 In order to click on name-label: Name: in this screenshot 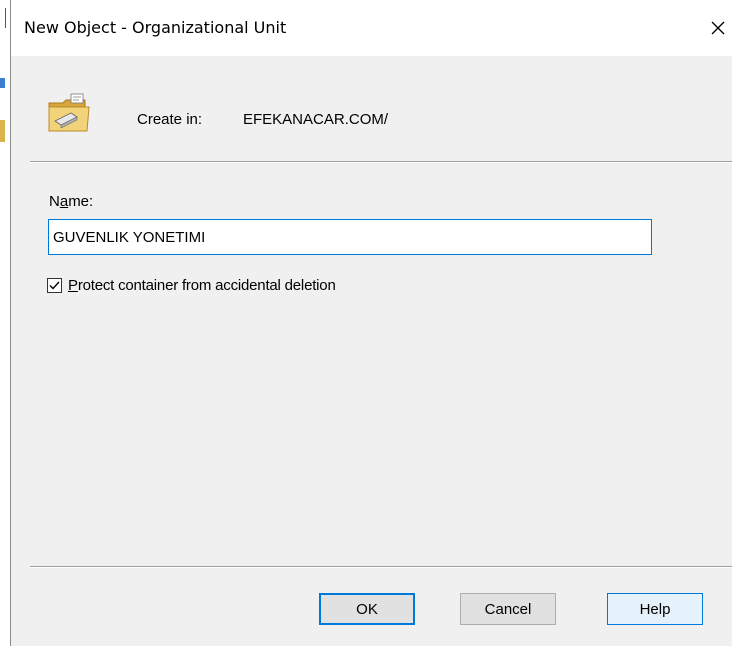, I will do `click(71, 201)`.